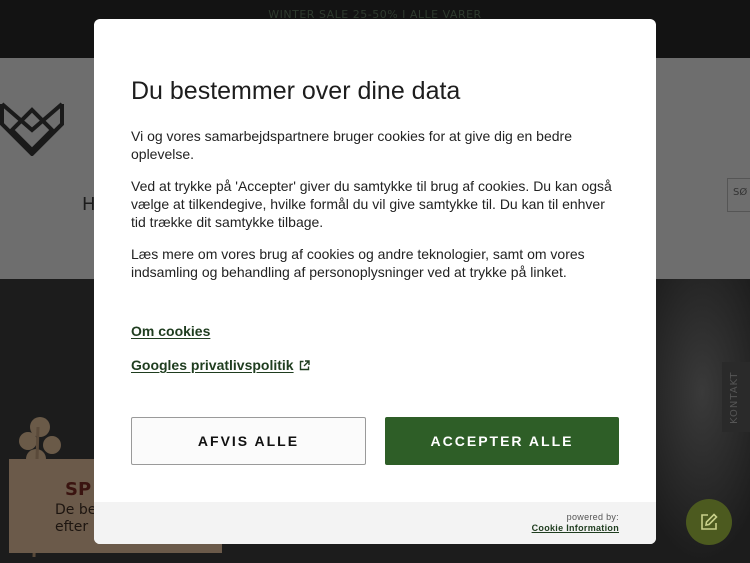  I want to click on promo-card-text: De be efter, so click(75, 519).